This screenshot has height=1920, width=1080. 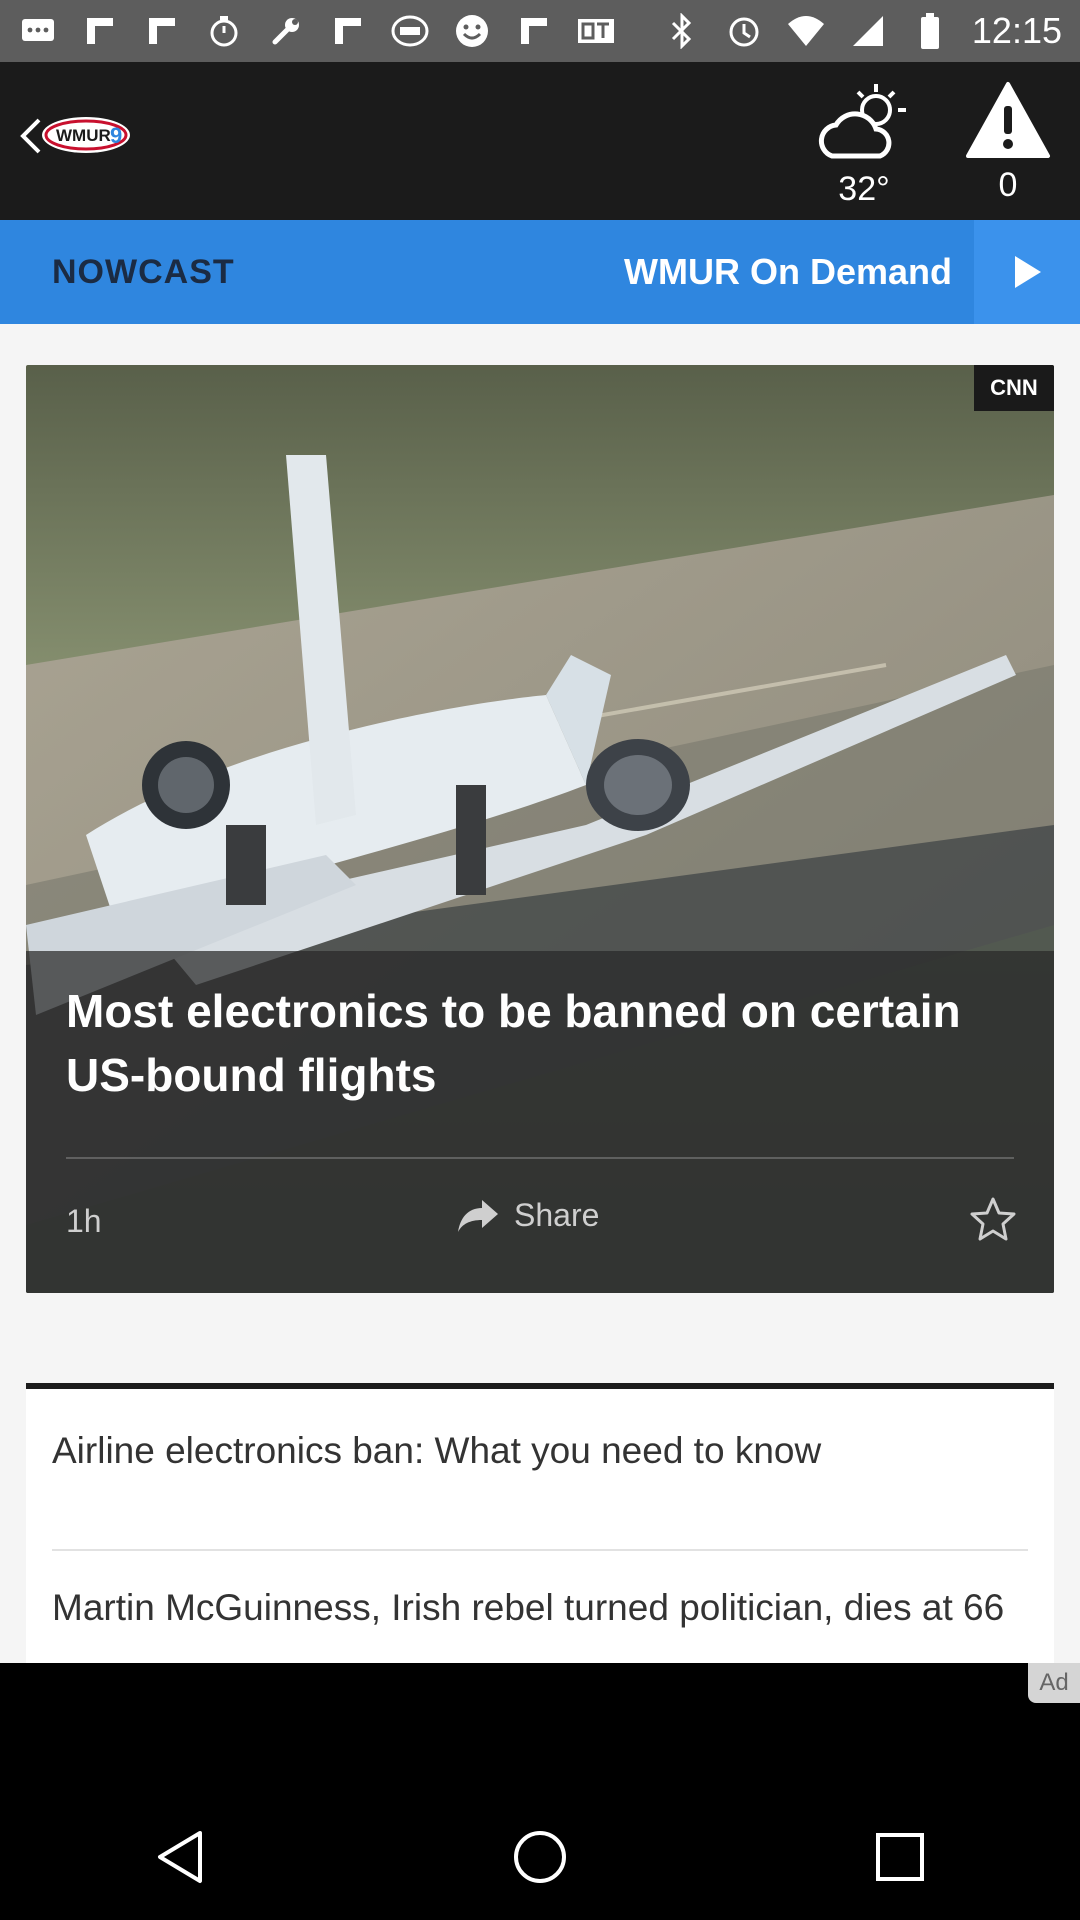 I want to click on back-nav-button, so click(x=180, y=1857).